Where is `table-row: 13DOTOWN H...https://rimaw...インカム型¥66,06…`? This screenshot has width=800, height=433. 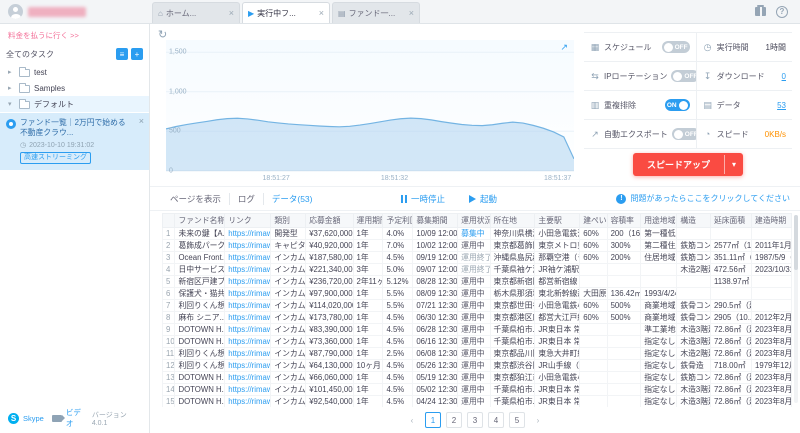 table-row: 13DOTOWN H...https://rimaw...インカム型¥66,06… is located at coordinates (476, 377).